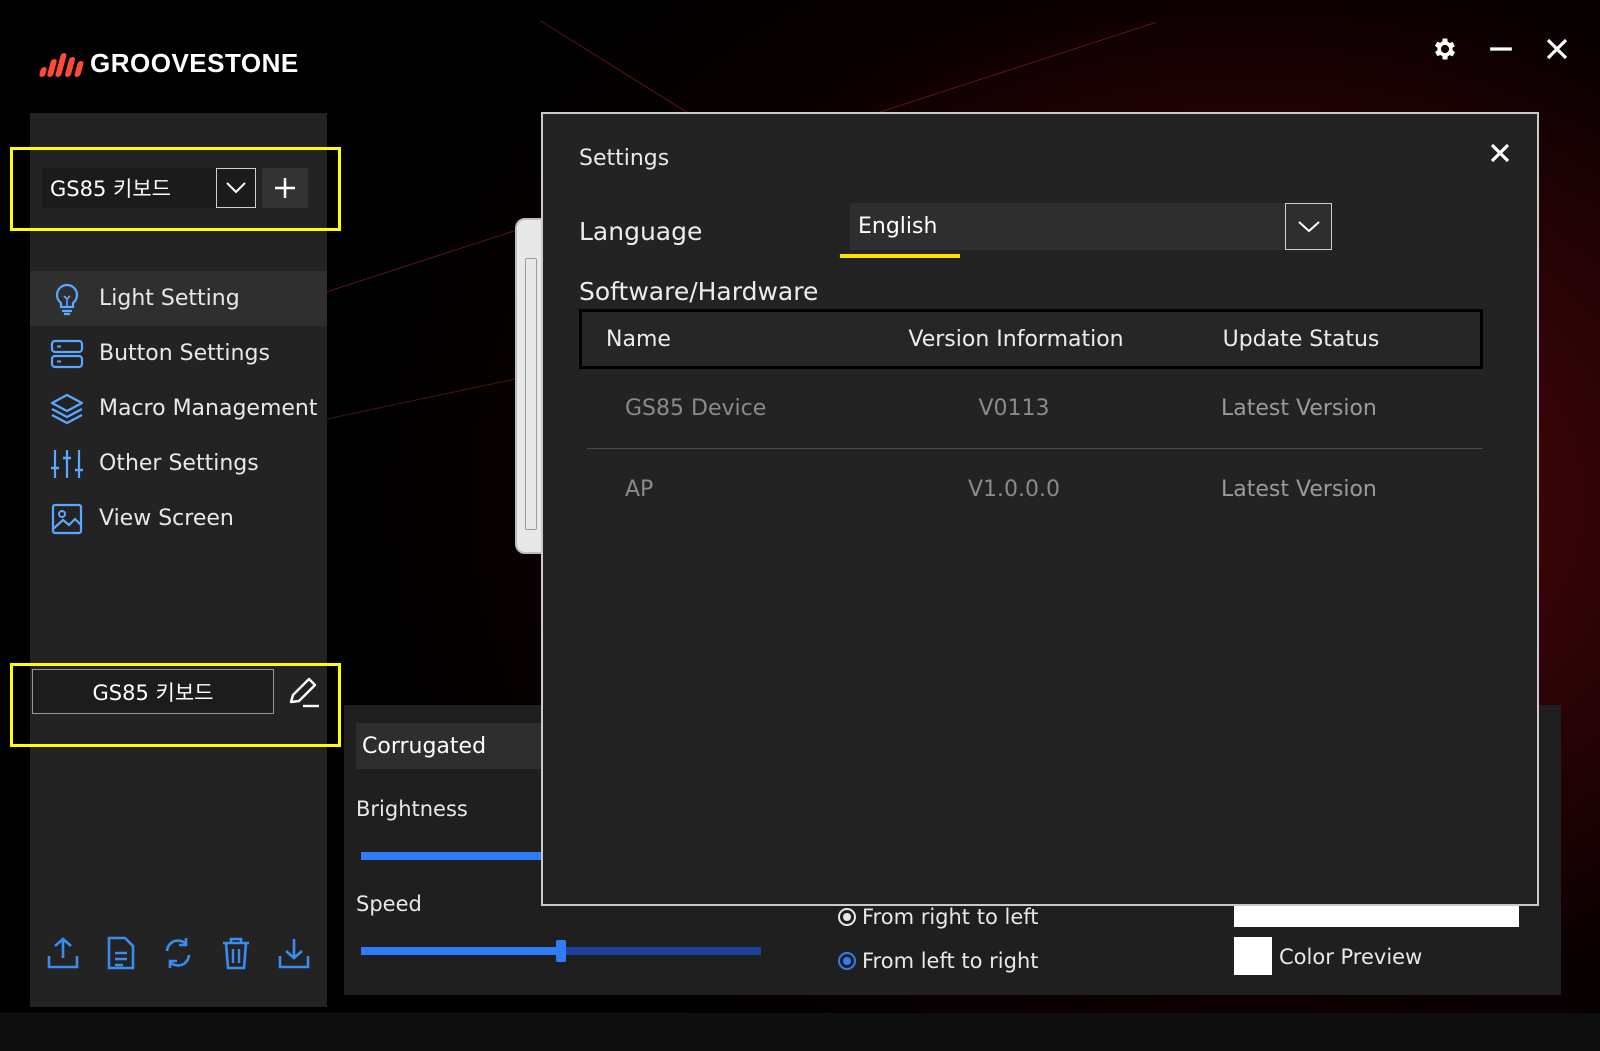 Image resolution: width=1600 pixels, height=1051 pixels. I want to click on sidebar-item-button-settings: Button Settings, so click(178, 353).